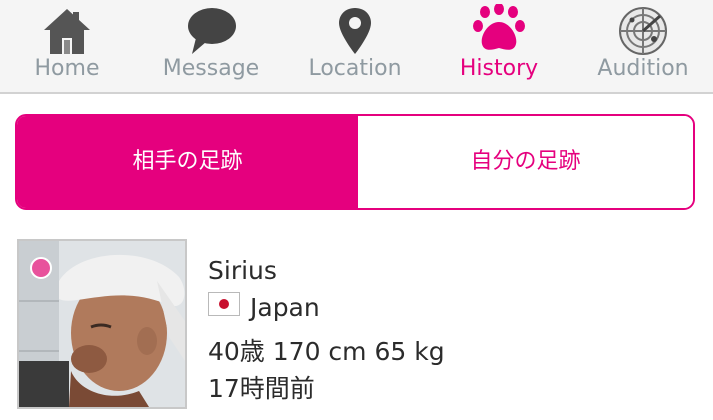 This screenshot has width=713, height=420. Describe the element at coordinates (67, 31) in the screenshot. I see `home-icon` at that location.